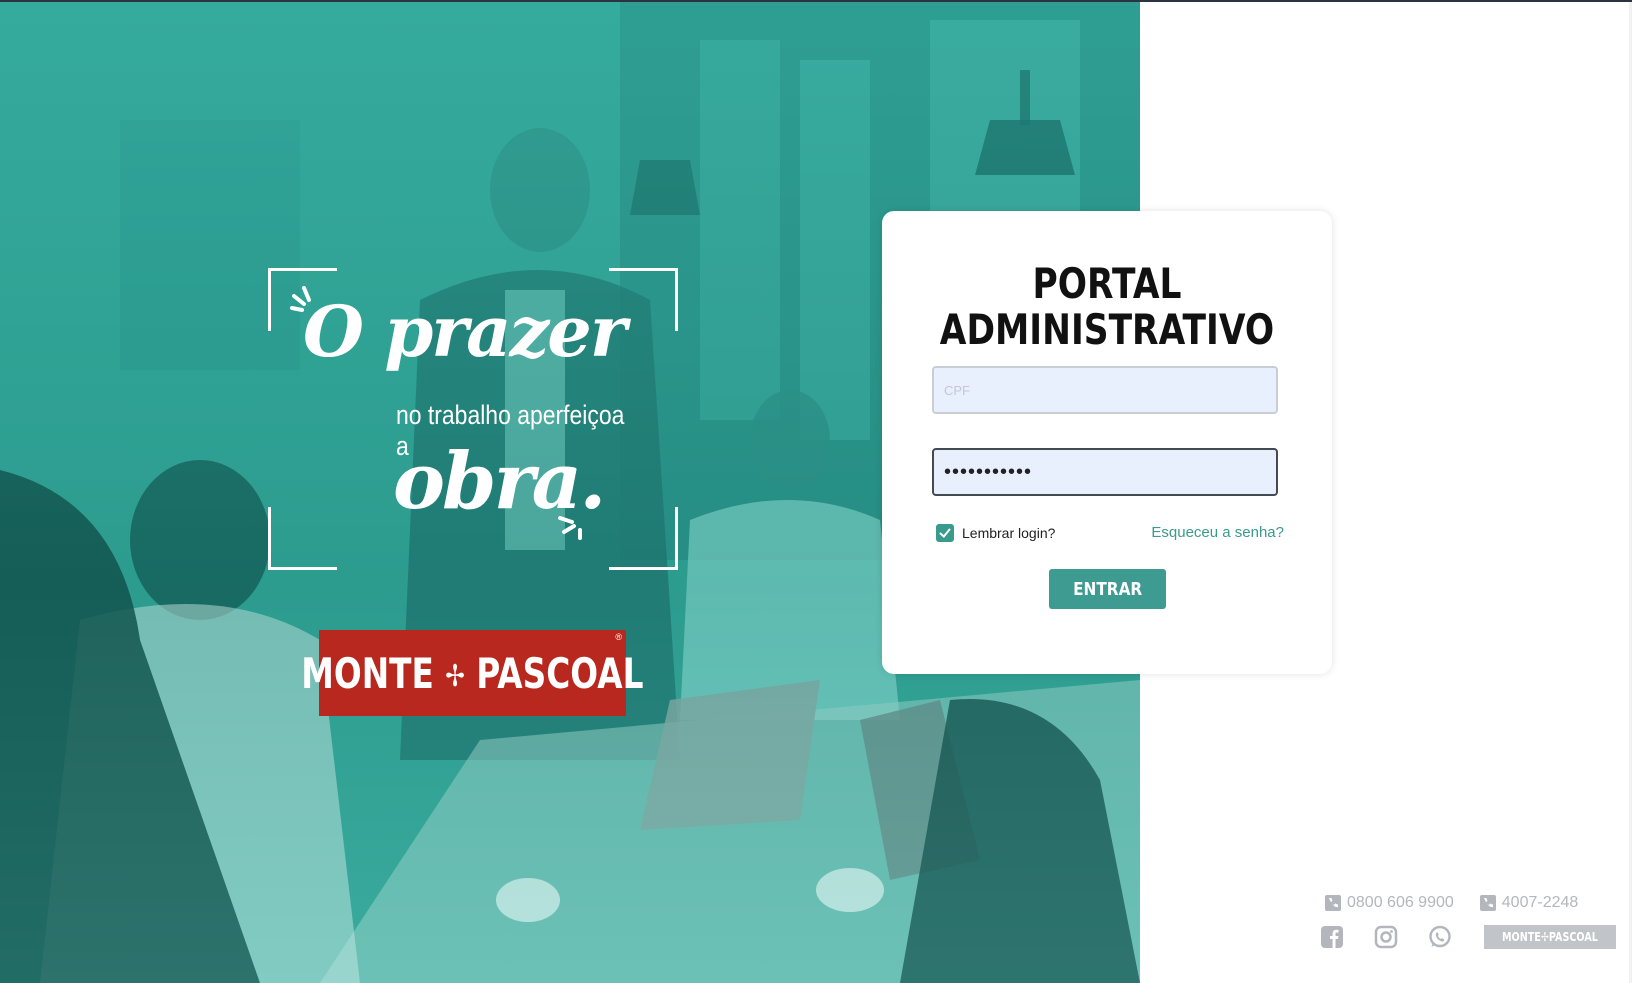 This screenshot has height=983, width=1632. I want to click on enter-button-label: ENTRAR, so click(1107, 589).